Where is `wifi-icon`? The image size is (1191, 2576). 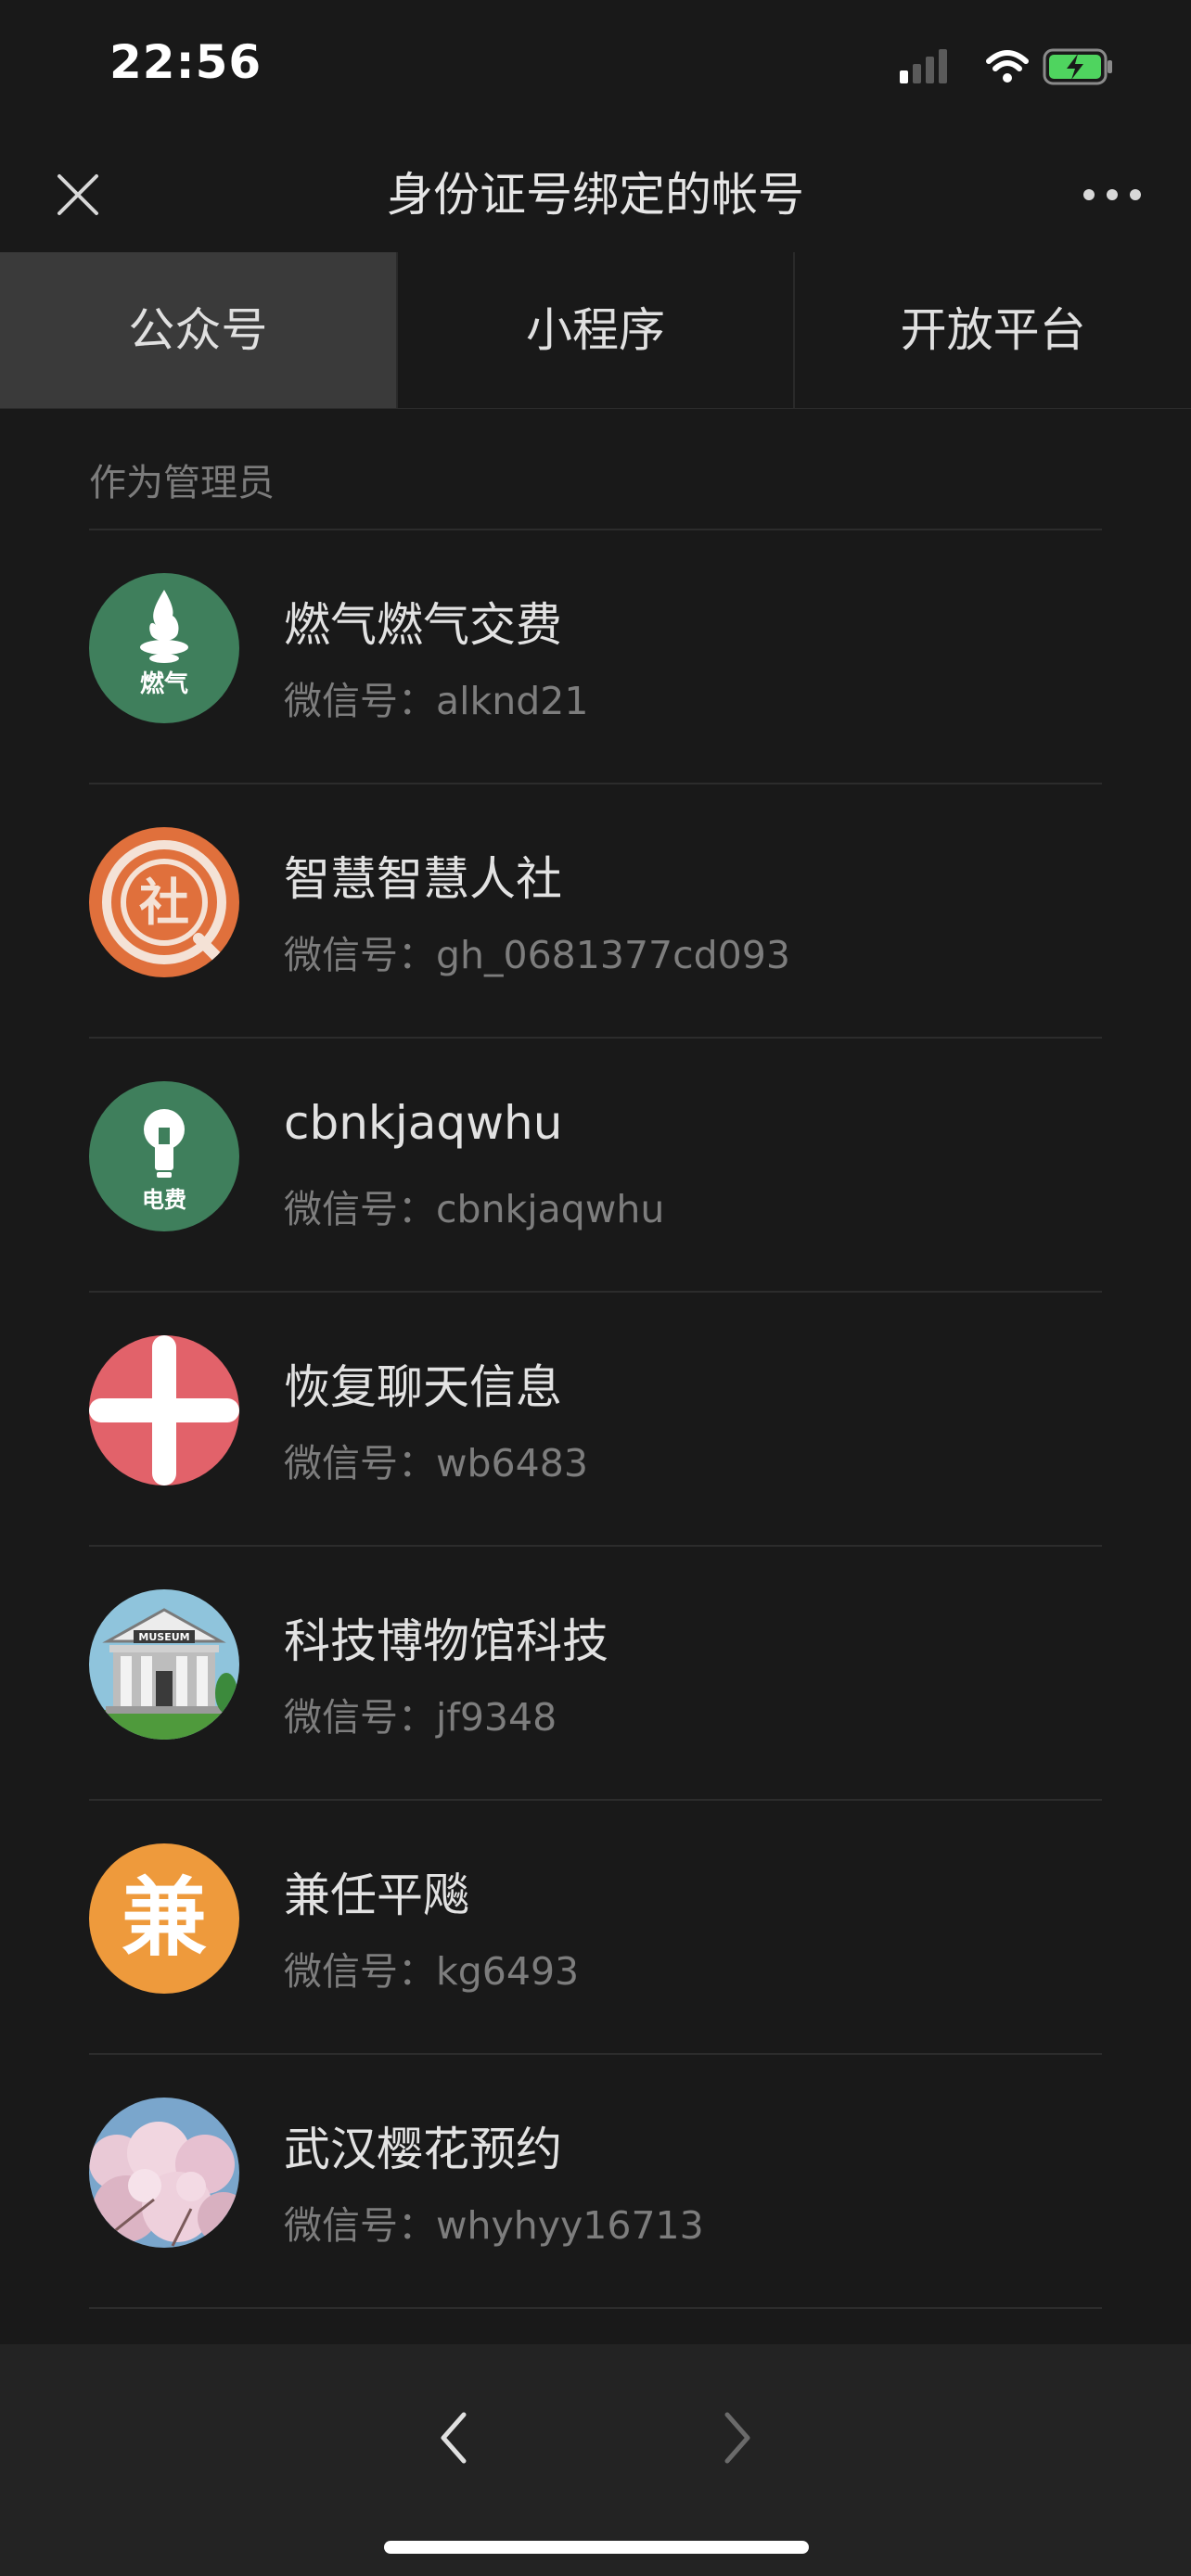
wifi-icon is located at coordinates (1007, 66).